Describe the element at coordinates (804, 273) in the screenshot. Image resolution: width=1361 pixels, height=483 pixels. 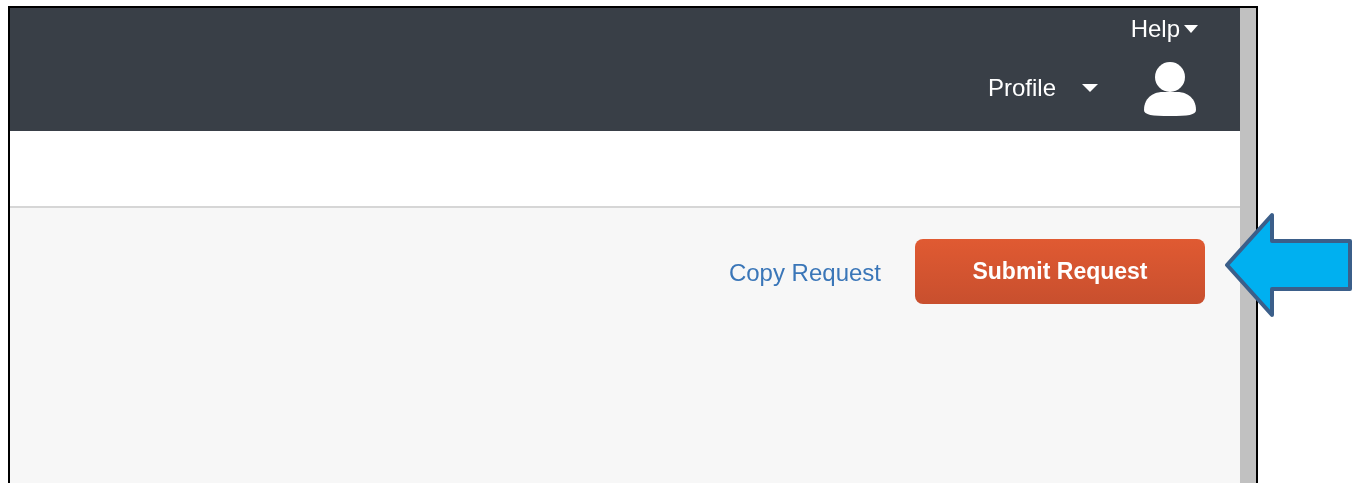
I see `copy-request-link: Copy Request` at that location.